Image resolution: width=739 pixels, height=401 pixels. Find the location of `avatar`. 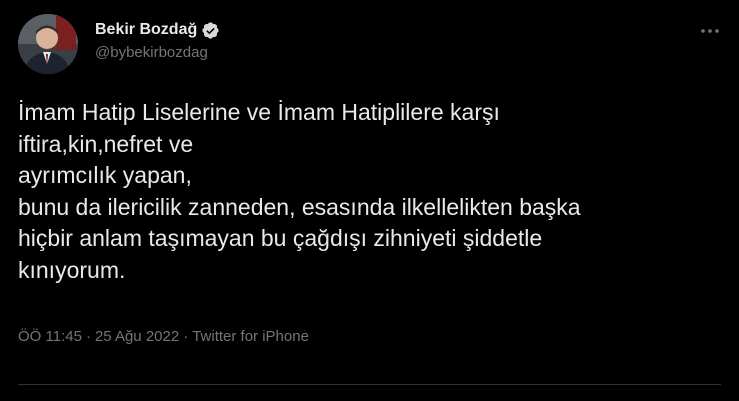

avatar is located at coordinates (48, 44).